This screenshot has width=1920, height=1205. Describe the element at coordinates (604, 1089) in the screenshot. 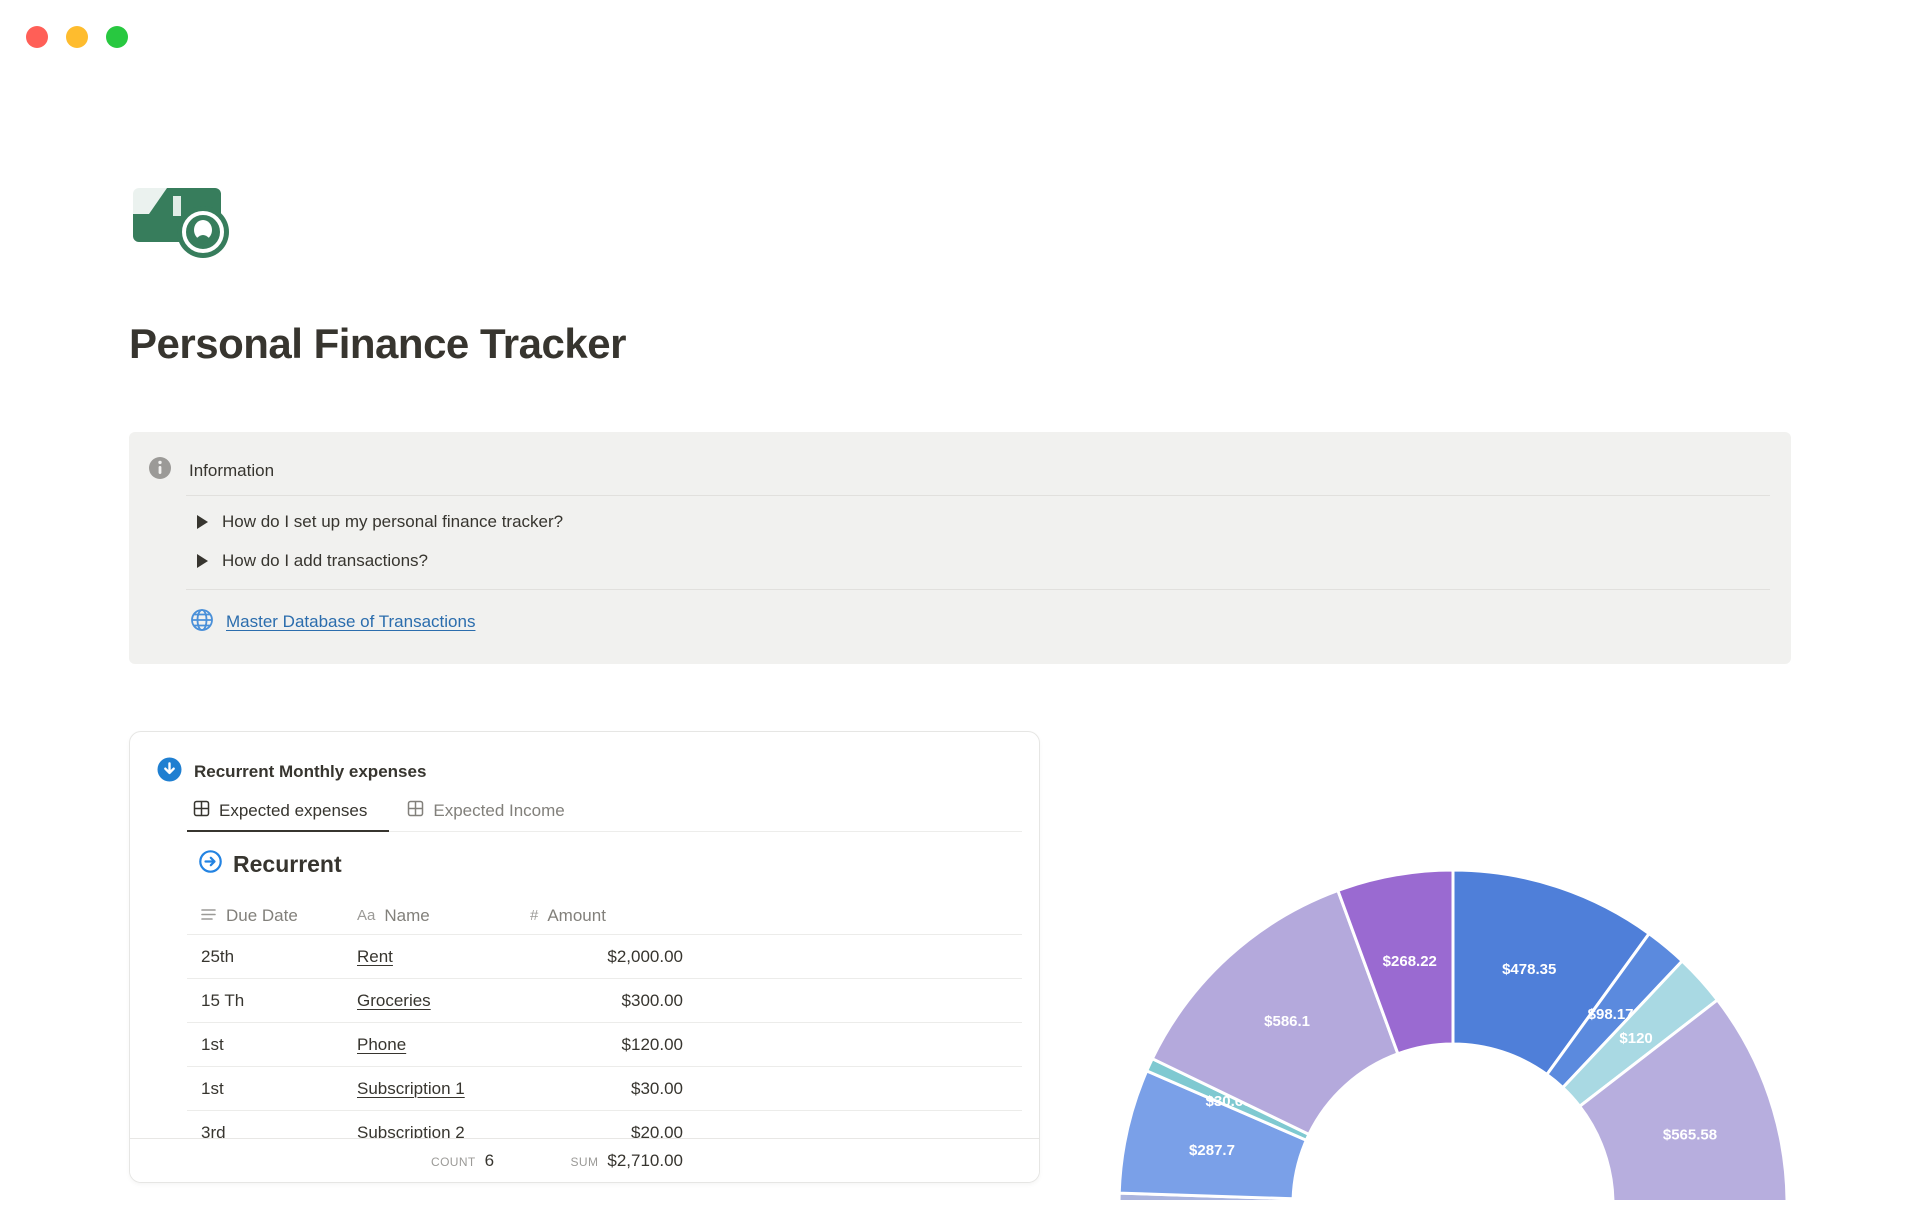

I see `table-row: 1st Subscription 1 $30.00` at that location.